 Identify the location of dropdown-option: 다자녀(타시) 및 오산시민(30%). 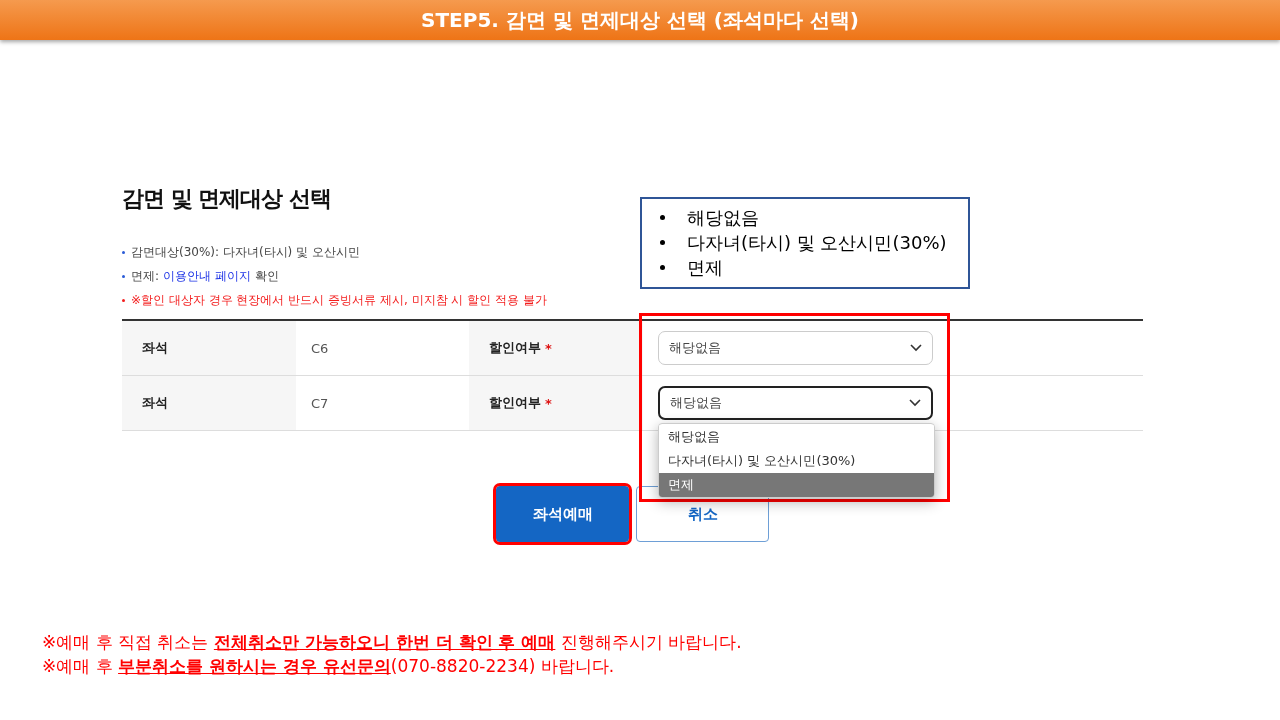
(796, 461).